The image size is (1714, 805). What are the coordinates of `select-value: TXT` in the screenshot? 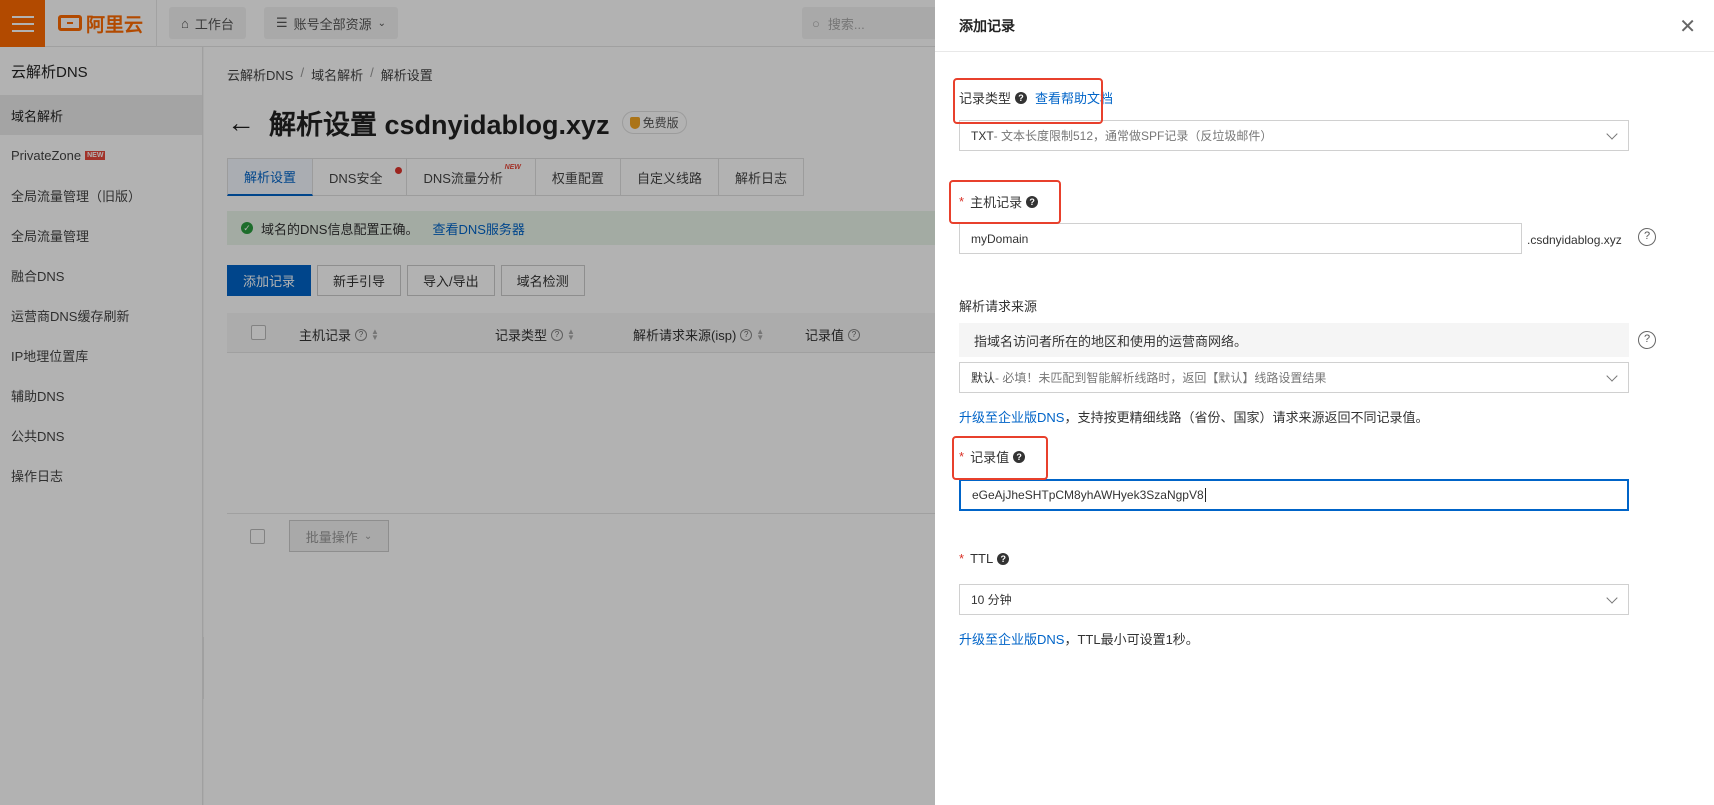 It's located at (982, 135).